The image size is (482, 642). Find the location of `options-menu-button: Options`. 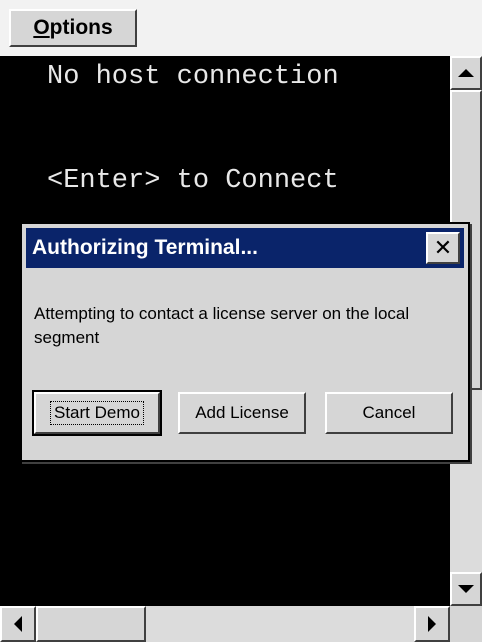

options-menu-button: Options is located at coordinates (73, 28).